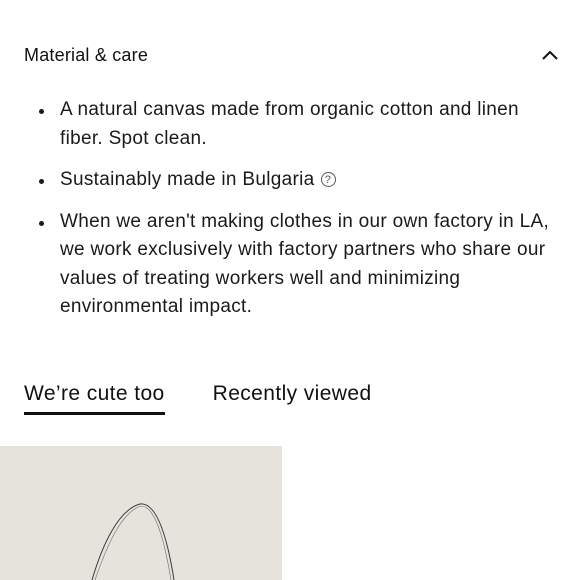 The image size is (580, 580). I want to click on product-silhouette, so click(133, 541).